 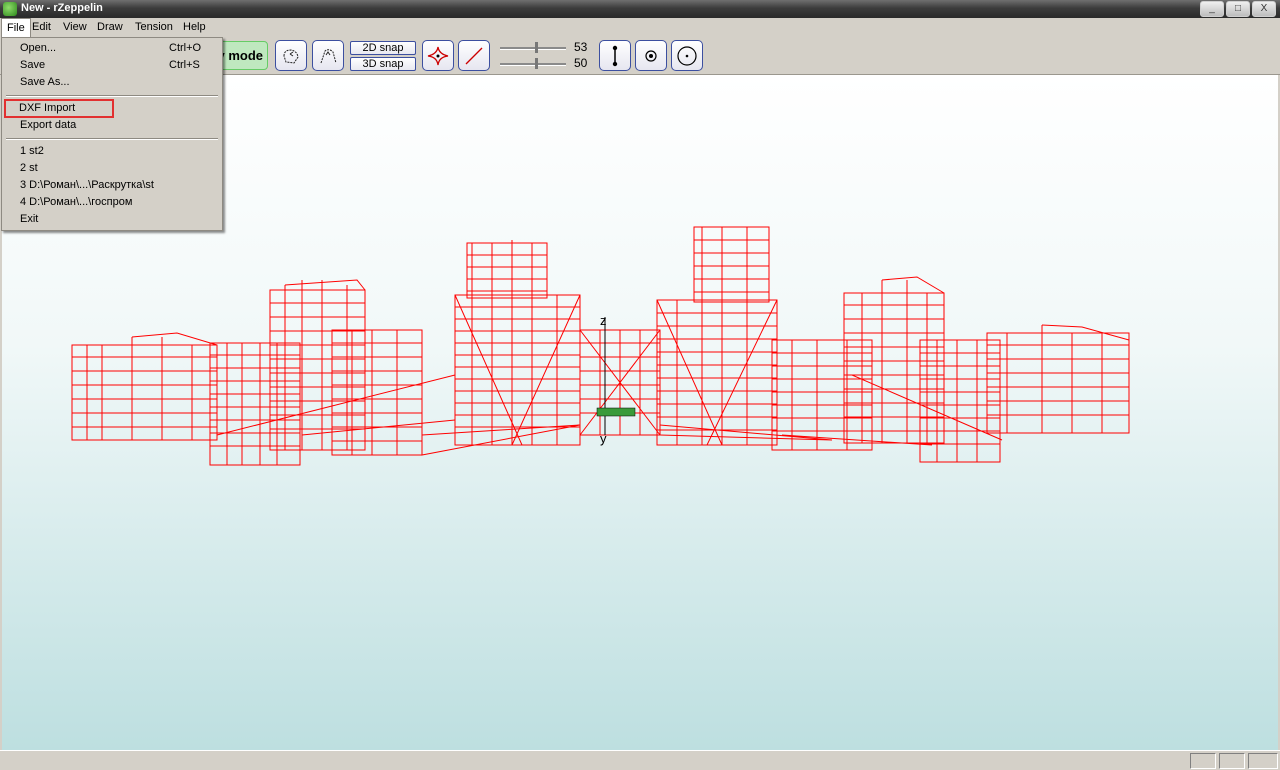 I want to click on menu-item-recent-4: 4 D:\Роман\...\госпром, so click(x=112, y=202).